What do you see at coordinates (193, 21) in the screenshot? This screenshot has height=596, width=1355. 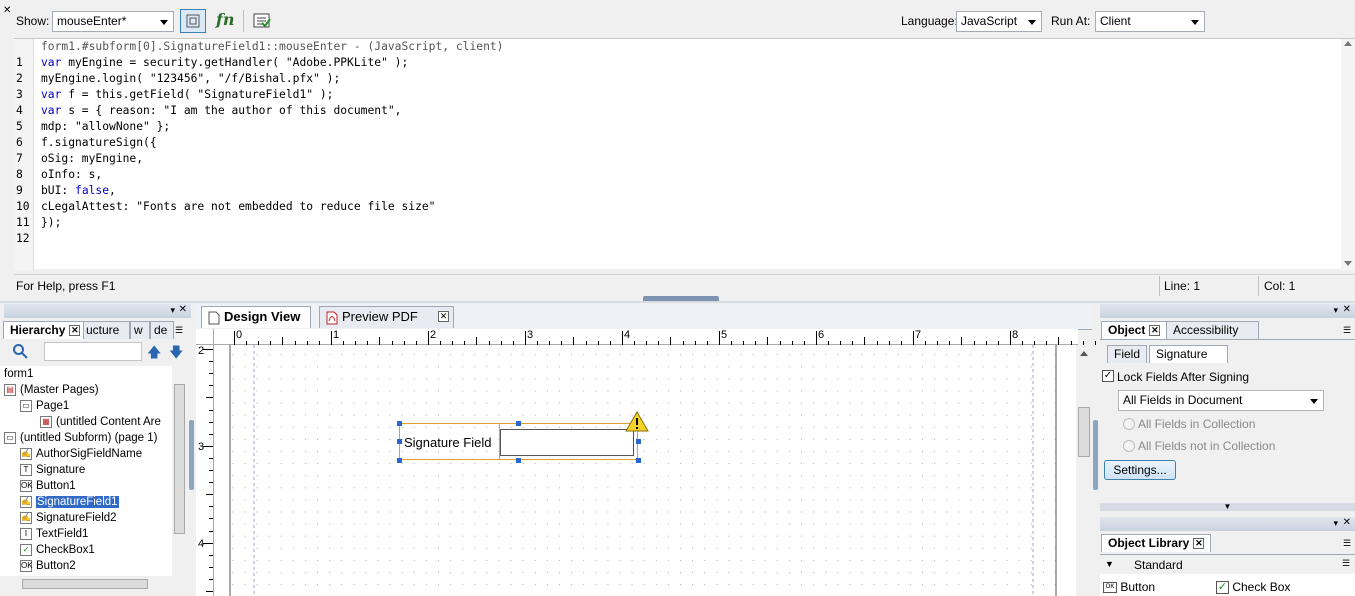 I see `script-editor-button` at bounding box center [193, 21].